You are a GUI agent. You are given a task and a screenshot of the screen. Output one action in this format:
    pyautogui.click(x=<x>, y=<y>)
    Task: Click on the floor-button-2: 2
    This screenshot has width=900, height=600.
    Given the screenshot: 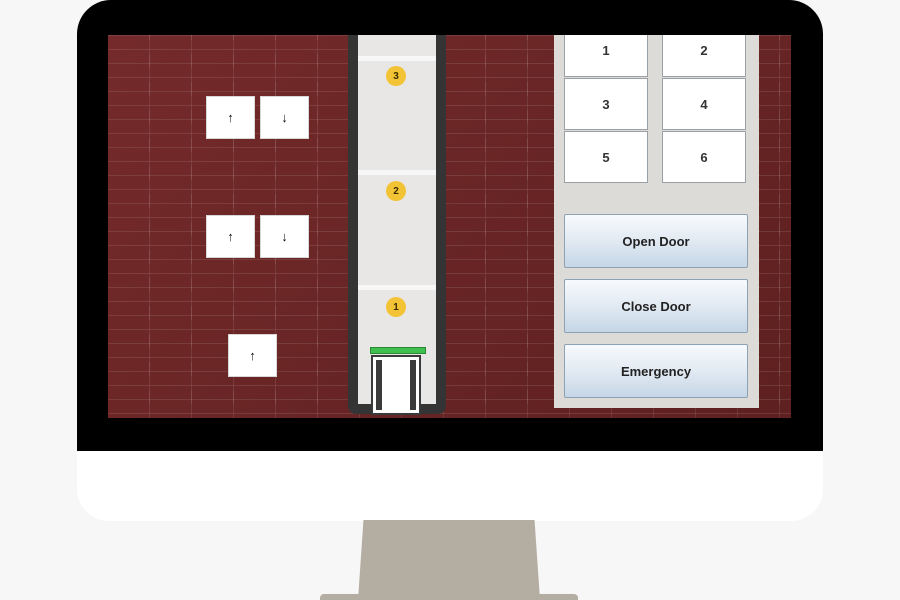 What is the action you would take?
    pyautogui.click(x=704, y=56)
    